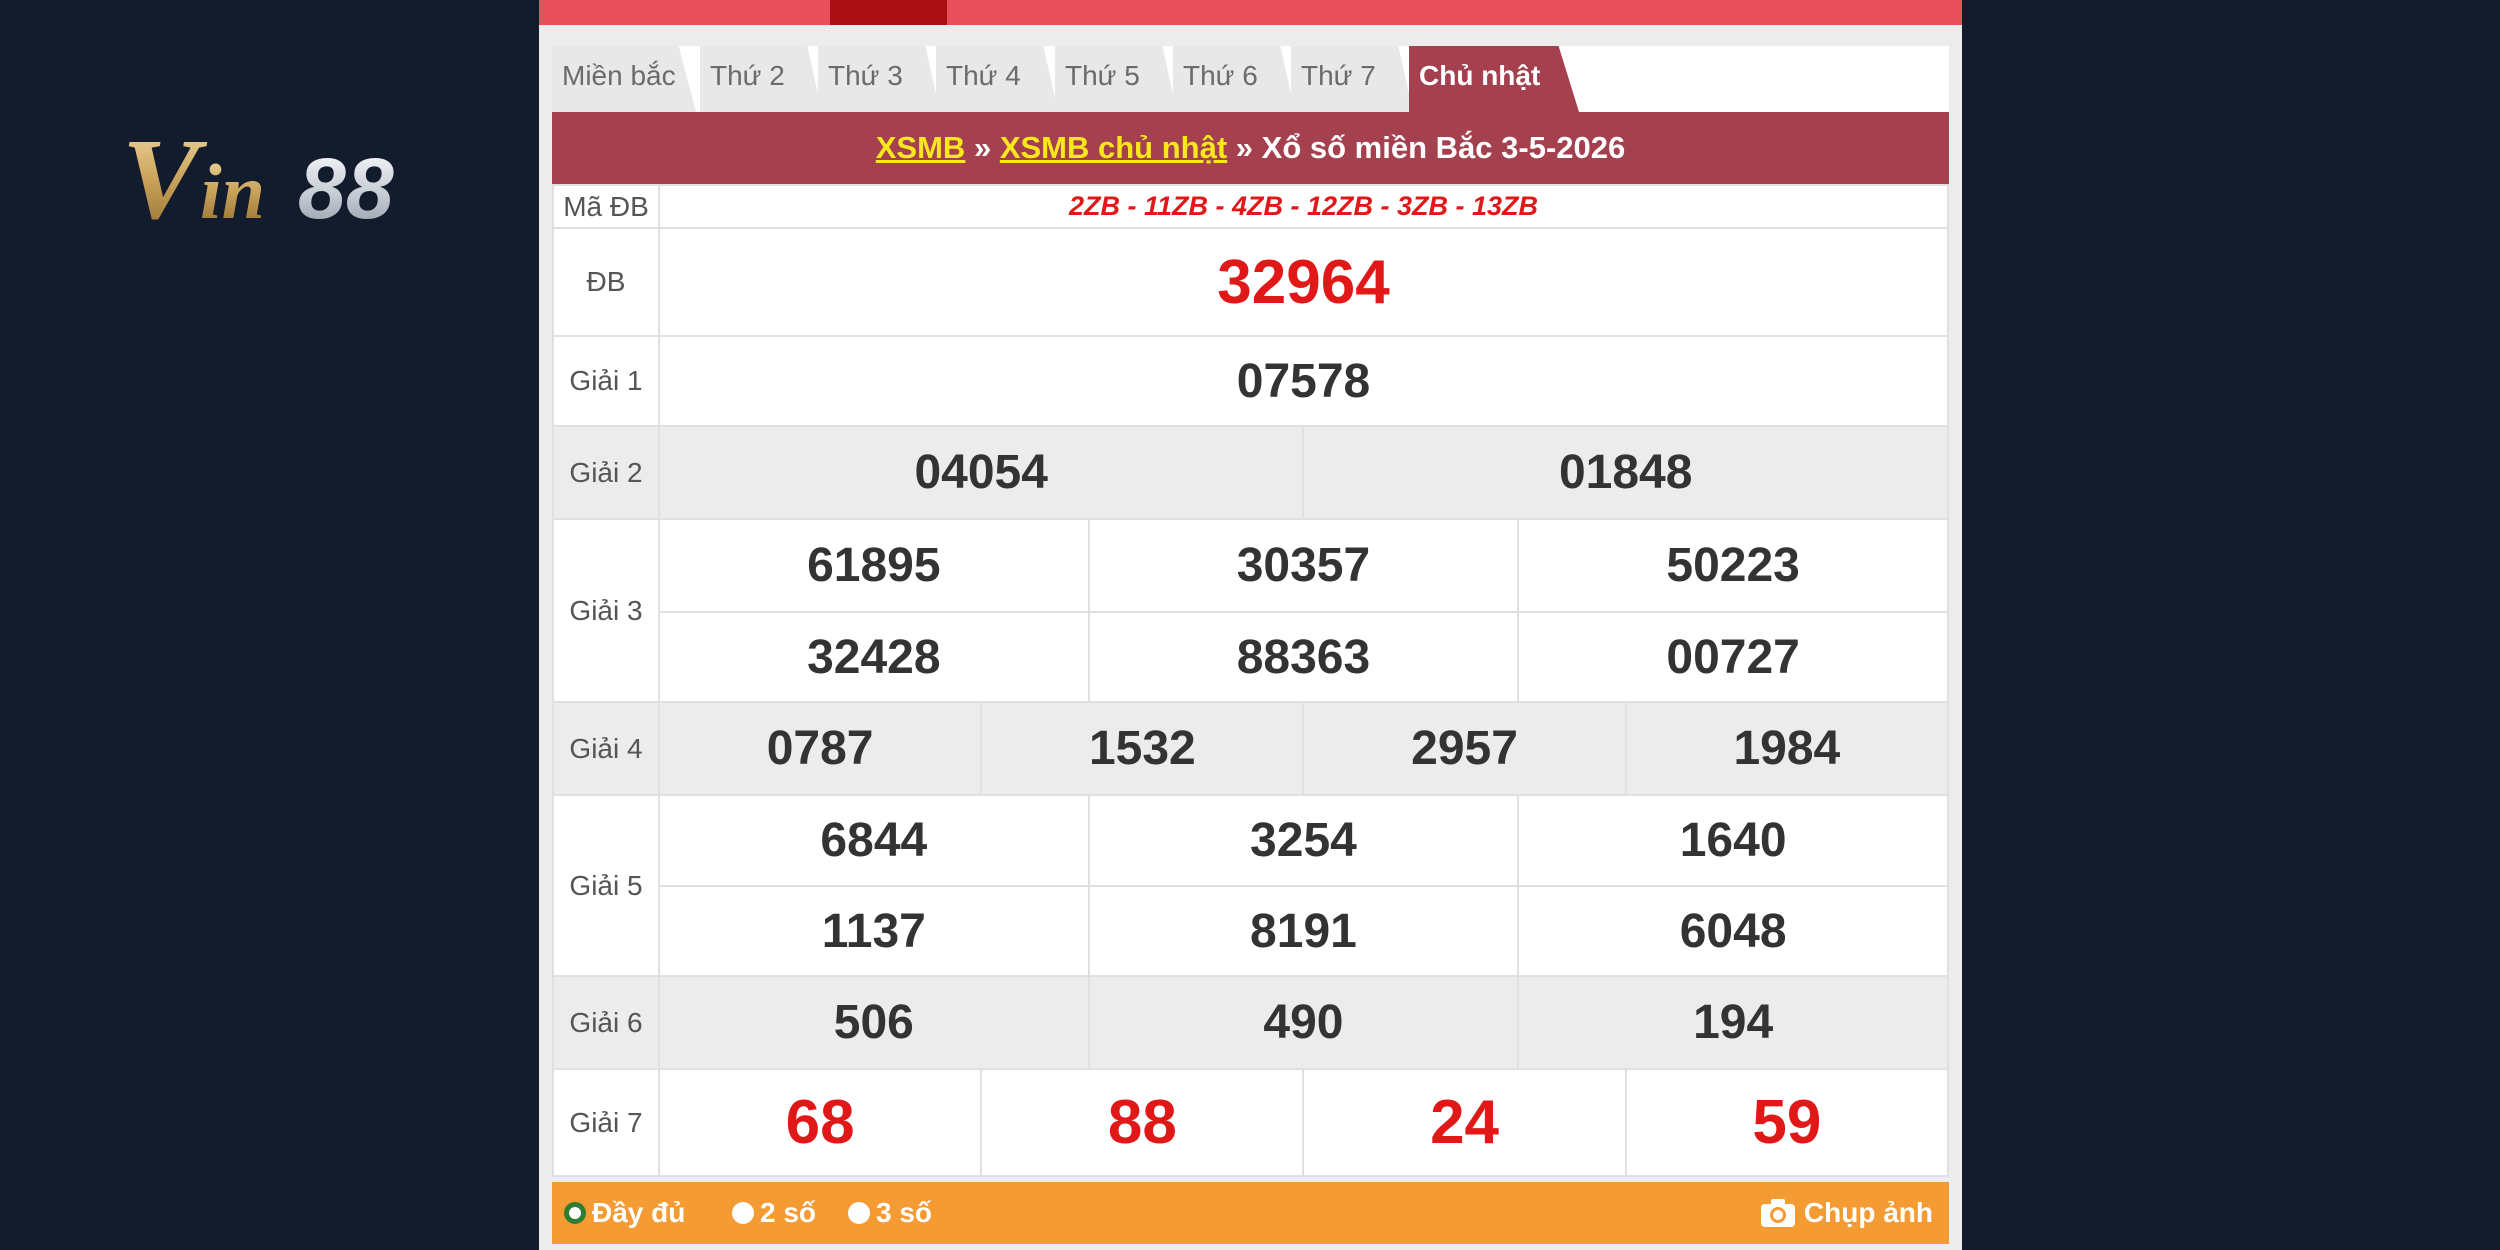  Describe the element at coordinates (1443, 147) in the screenshot. I see `page-title: Xổ số miền Bắc 3-5-2026` at that location.